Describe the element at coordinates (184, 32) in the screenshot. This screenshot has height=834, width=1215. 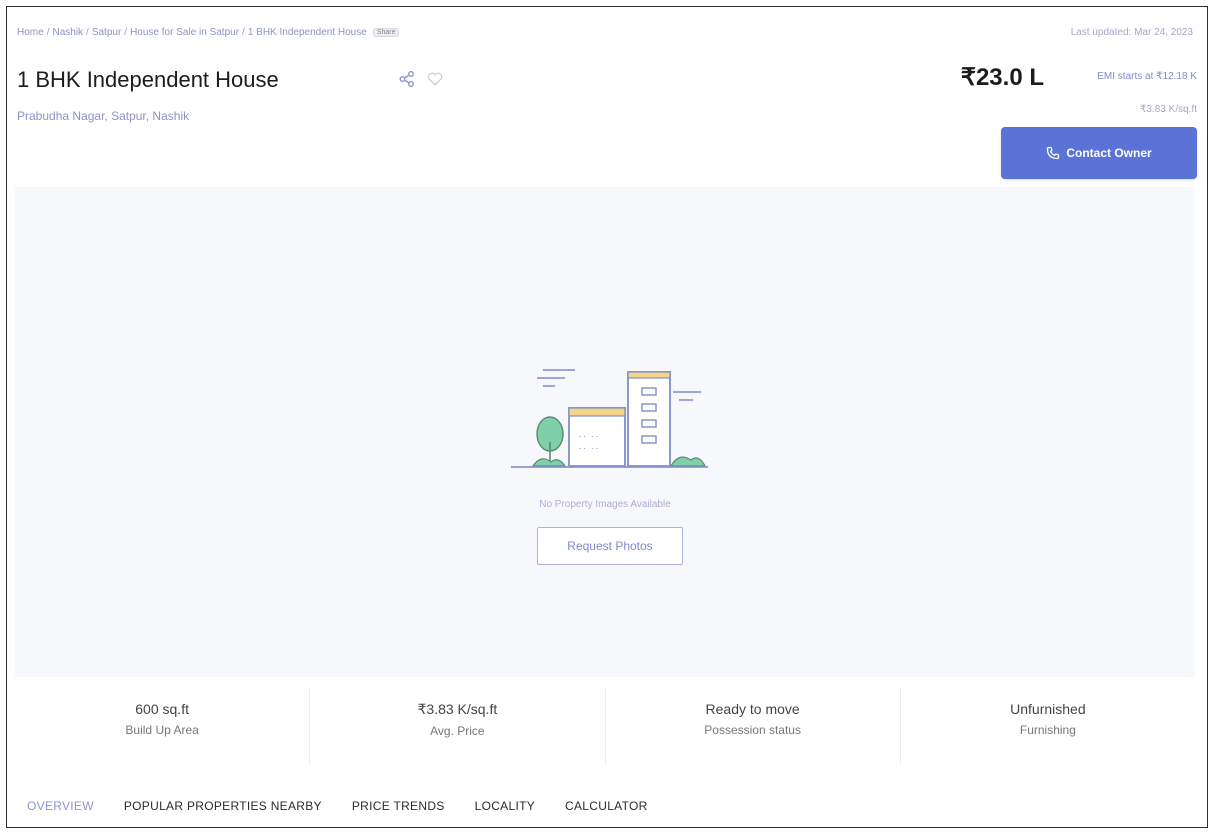
I see `breadcrumb-category: House for Sale in Satpur` at that location.